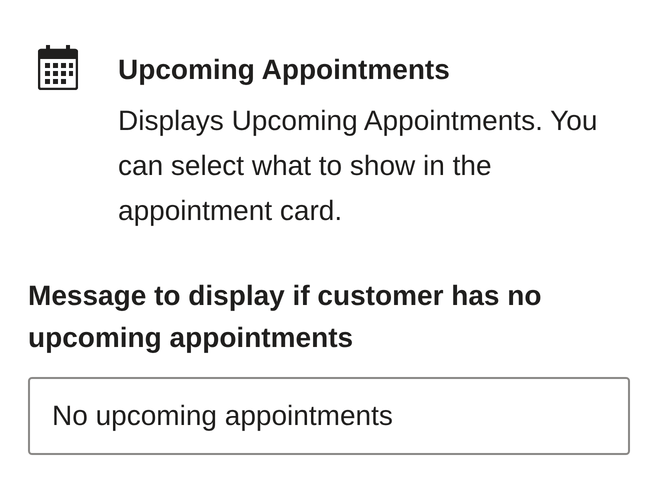  Describe the element at coordinates (329, 416) in the screenshot. I see `message-input-field: No upcoming appointments` at that location.